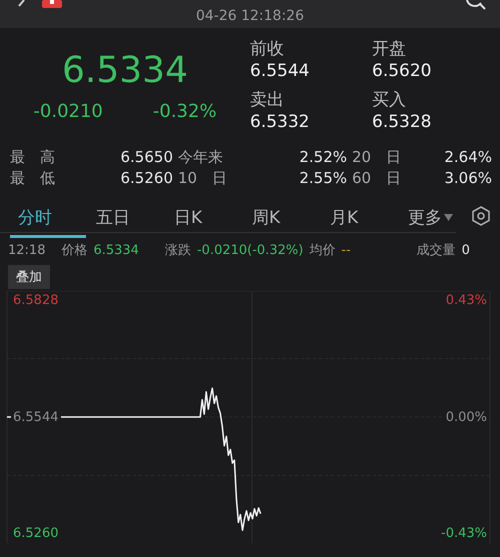  I want to click on time-label: 12:18, so click(27, 250).